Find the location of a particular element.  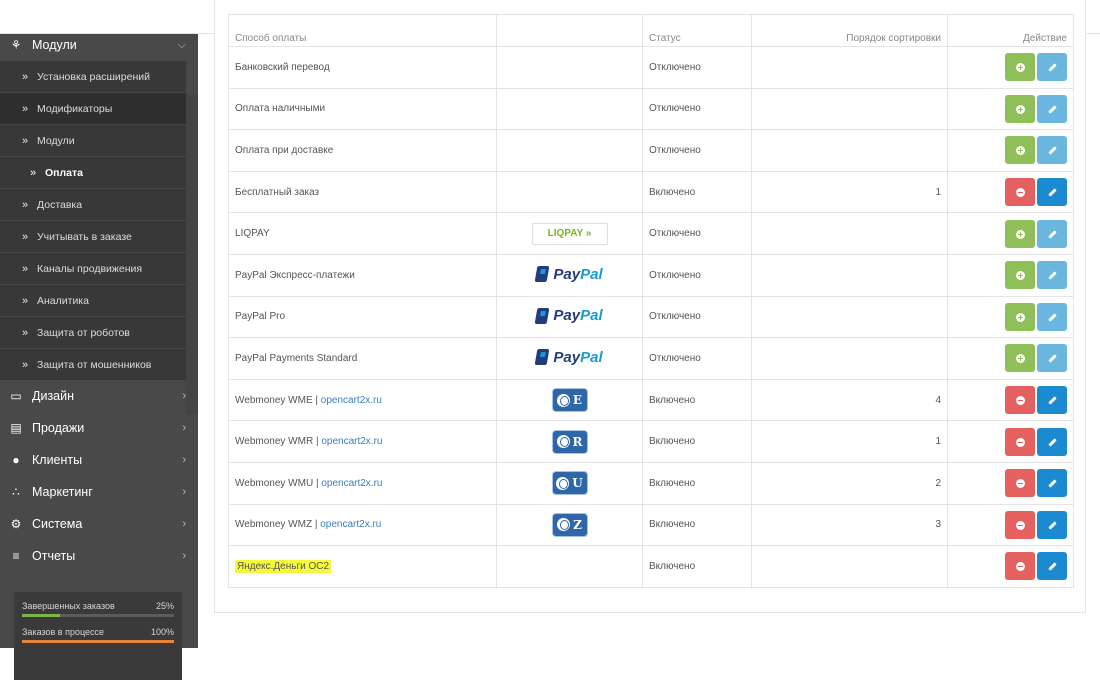

submenu-item: » Модификаторы is located at coordinates (93, 109).